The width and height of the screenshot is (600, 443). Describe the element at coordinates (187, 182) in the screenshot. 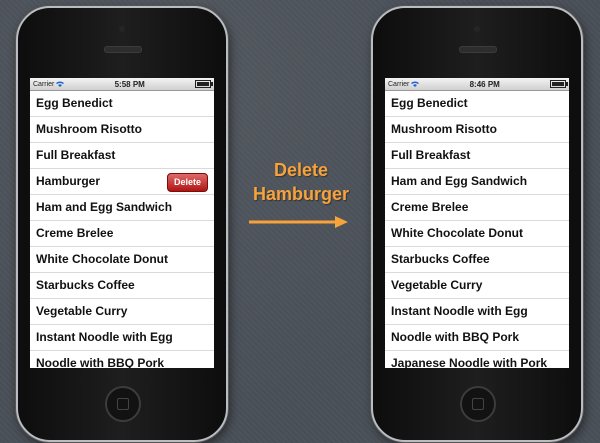

I see `delete-button: Delete` at that location.